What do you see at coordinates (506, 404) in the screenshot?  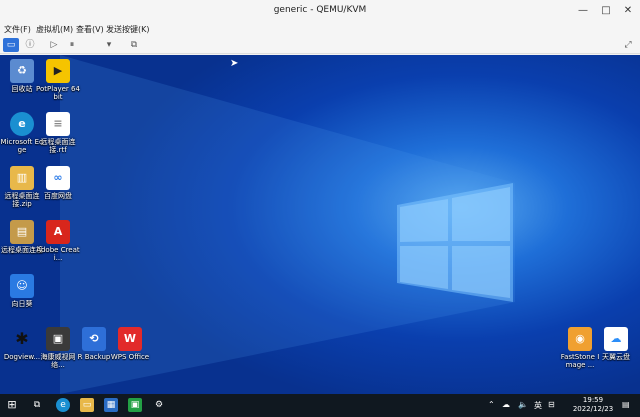 I see `cloud-icon: ☁` at bounding box center [506, 404].